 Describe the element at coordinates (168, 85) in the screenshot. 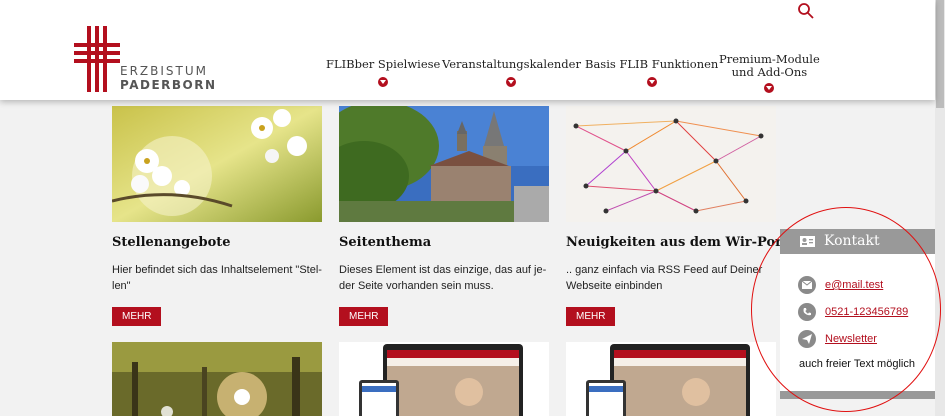

I see `logo-text-paderborn: PADERBORN` at that location.